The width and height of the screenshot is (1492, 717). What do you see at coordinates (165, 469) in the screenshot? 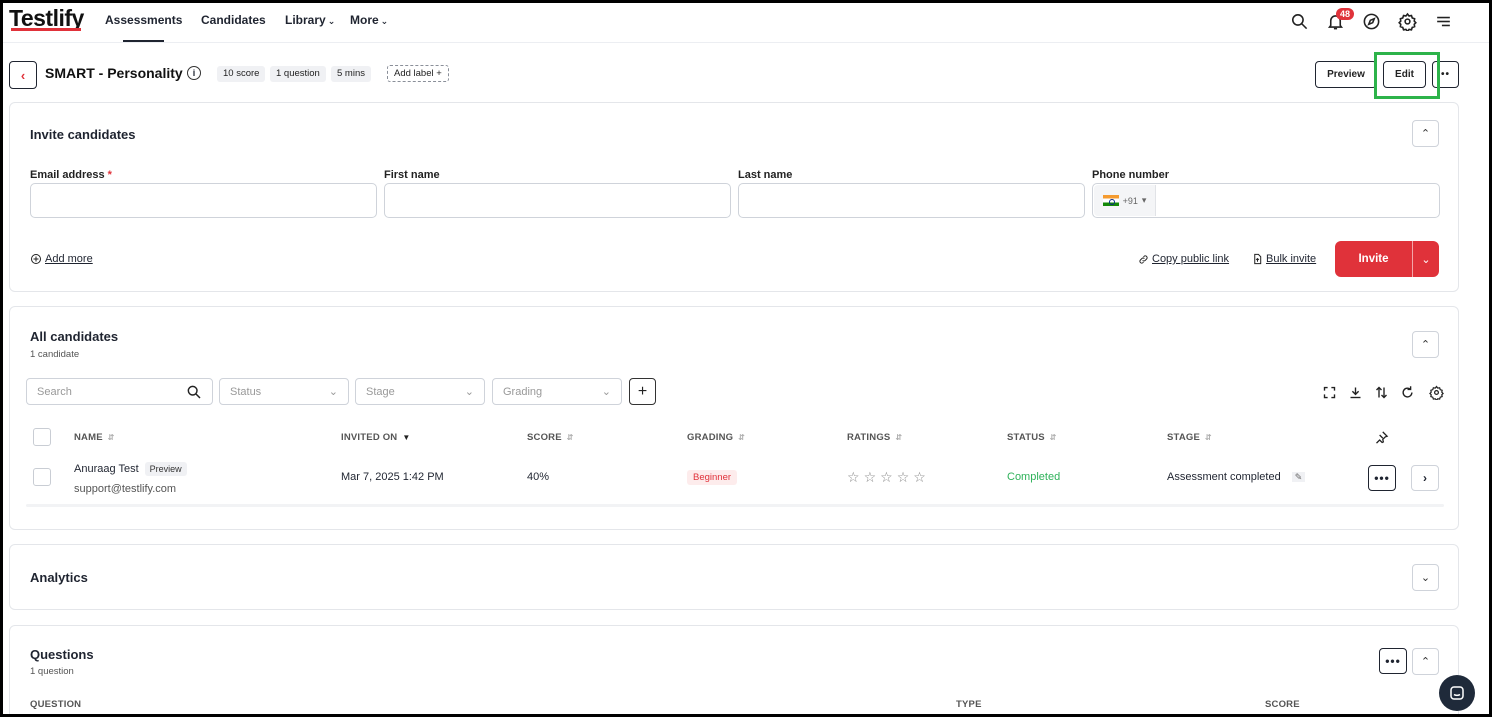
I see `preview-tag: Preview` at bounding box center [165, 469].